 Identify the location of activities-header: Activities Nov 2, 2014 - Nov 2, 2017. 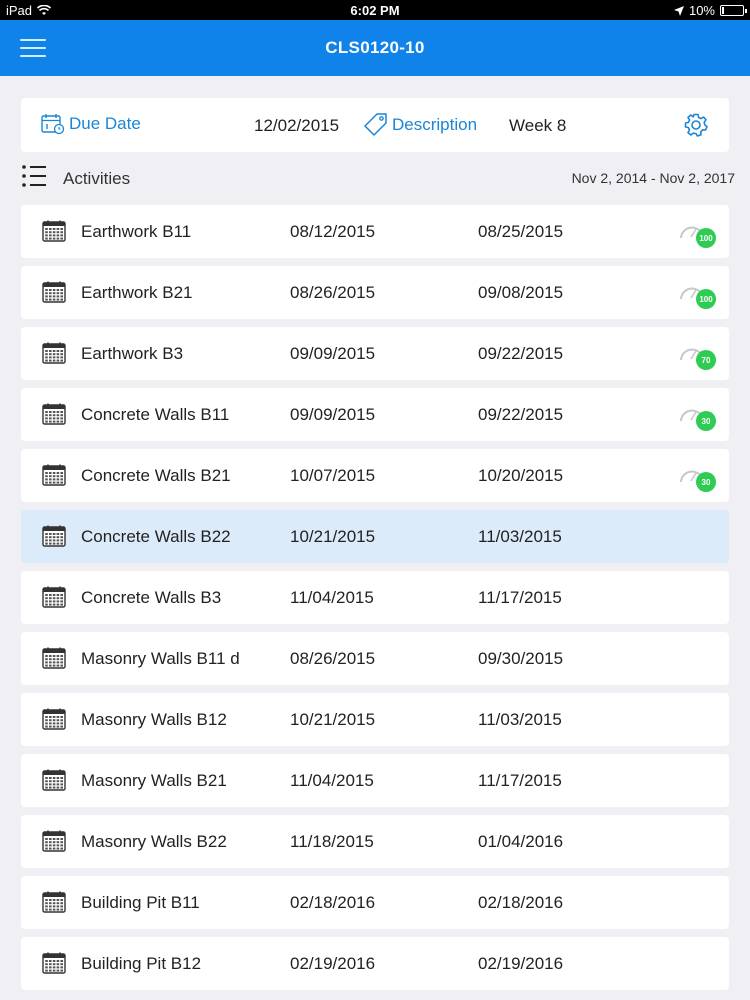
(378, 178).